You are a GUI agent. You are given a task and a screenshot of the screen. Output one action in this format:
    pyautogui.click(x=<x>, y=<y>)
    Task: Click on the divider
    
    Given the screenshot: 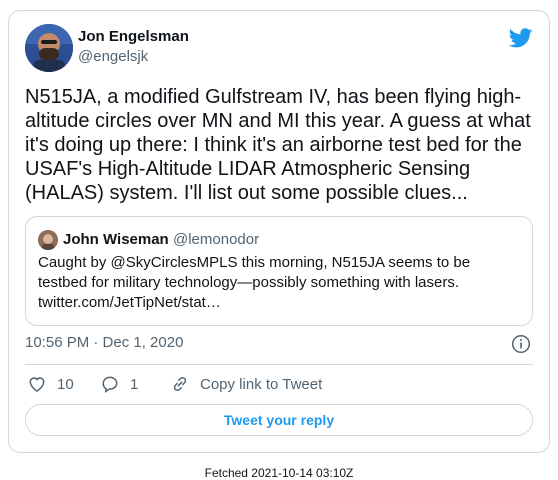 What is the action you would take?
    pyautogui.click(x=279, y=364)
    